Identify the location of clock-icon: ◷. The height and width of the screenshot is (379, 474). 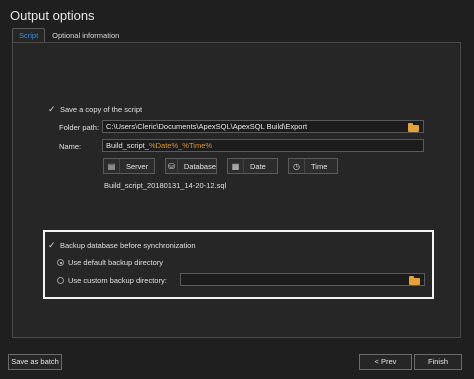
(297, 166).